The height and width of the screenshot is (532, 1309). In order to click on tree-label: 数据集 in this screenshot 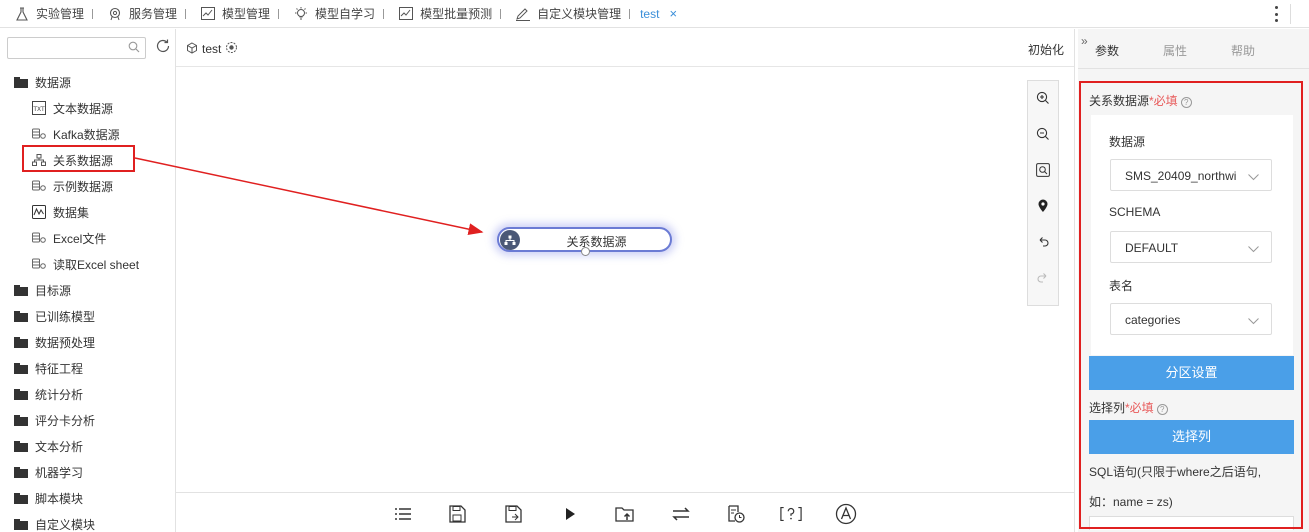, I will do `click(71, 212)`.